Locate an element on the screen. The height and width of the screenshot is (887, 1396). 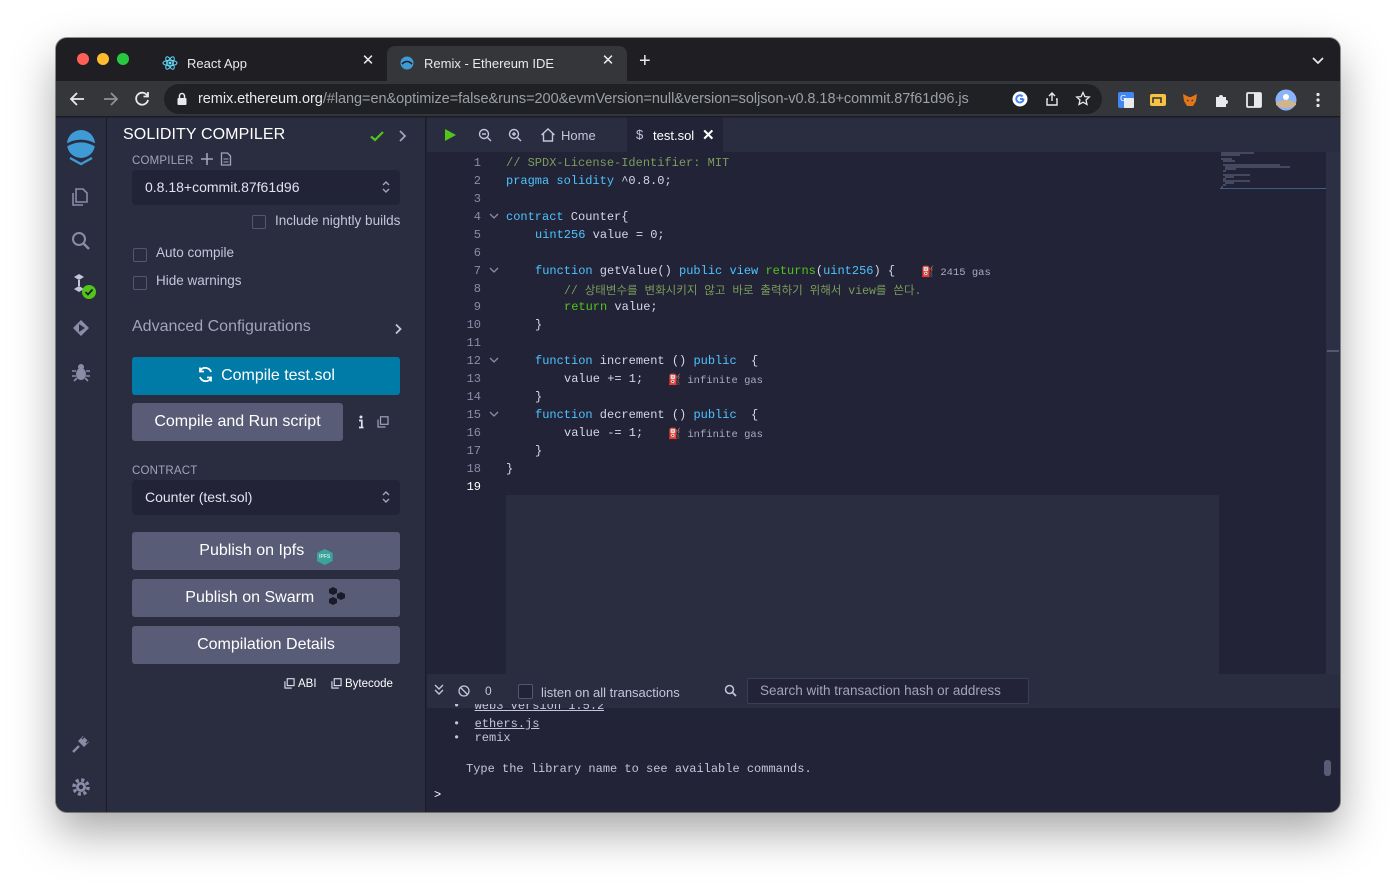
file-icon is located at coordinates (226, 159).